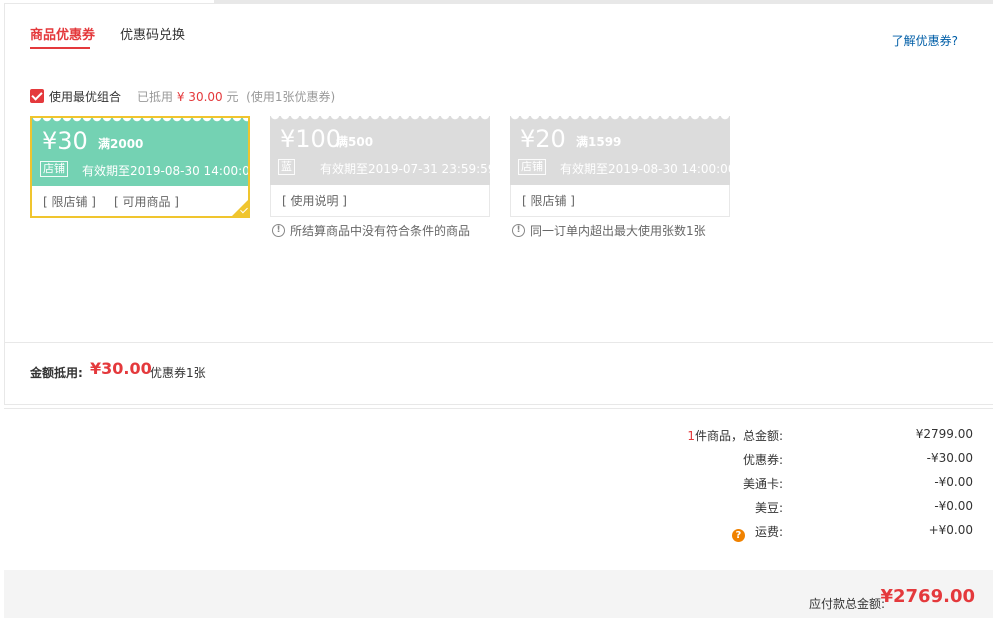 The image size is (993, 618). I want to click on totals-label: 美通卡:, so click(762, 484).